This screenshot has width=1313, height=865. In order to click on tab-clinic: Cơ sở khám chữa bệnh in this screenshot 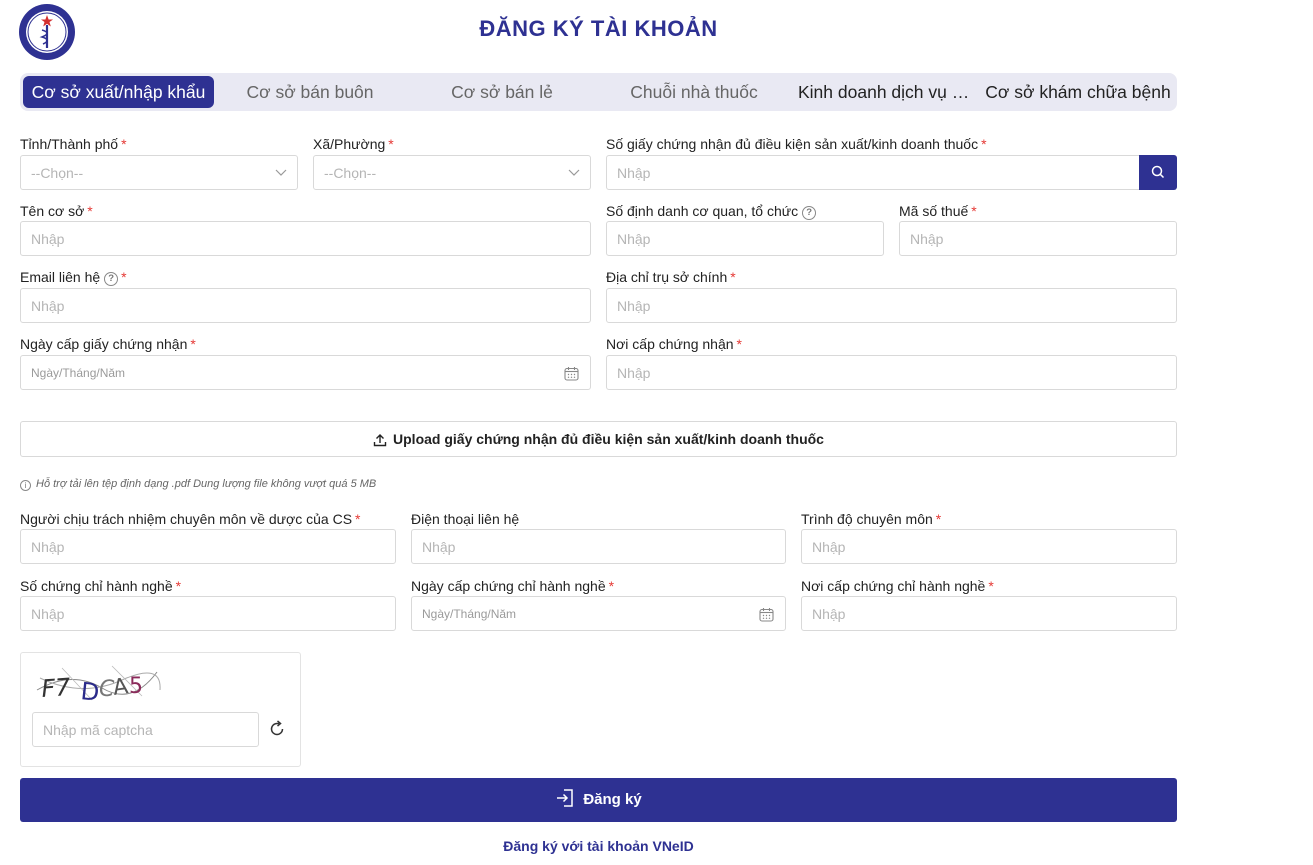, I will do `click(1078, 92)`.